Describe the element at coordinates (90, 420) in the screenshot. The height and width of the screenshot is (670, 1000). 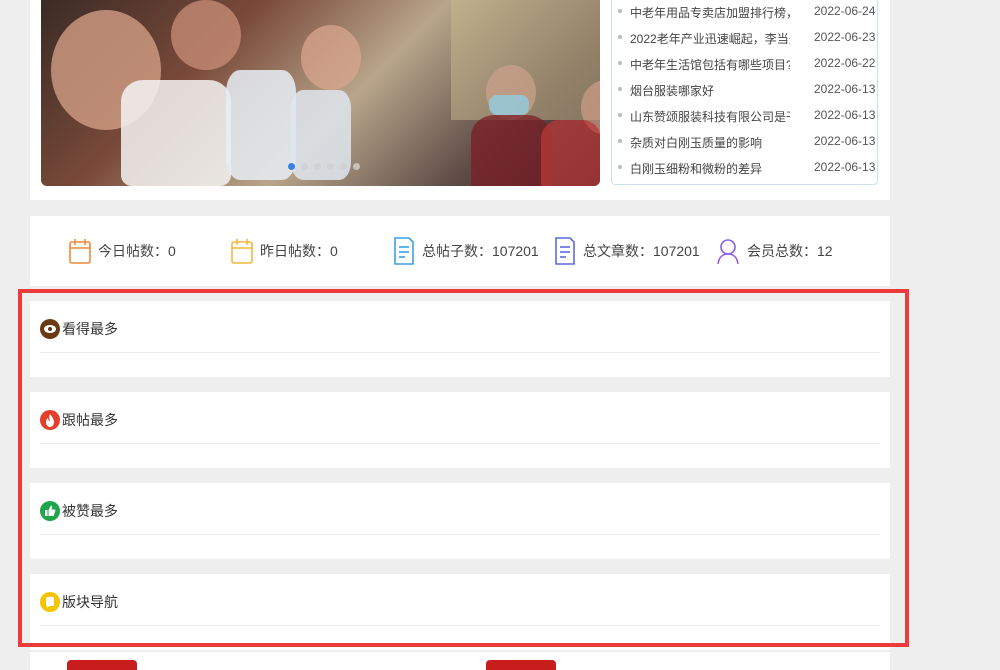
I see `section-title: 跟帖最多` at that location.